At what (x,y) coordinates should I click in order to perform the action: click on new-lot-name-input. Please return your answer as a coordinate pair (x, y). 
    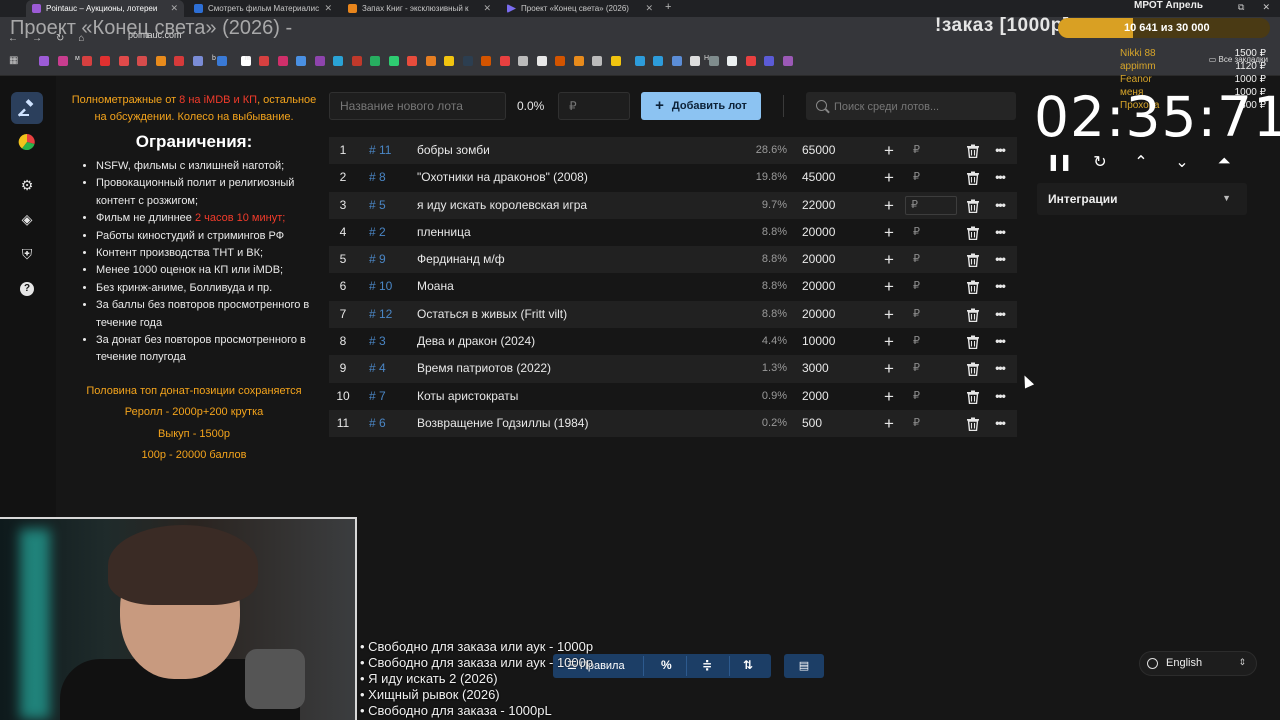
    Looking at the image, I should click on (417, 106).